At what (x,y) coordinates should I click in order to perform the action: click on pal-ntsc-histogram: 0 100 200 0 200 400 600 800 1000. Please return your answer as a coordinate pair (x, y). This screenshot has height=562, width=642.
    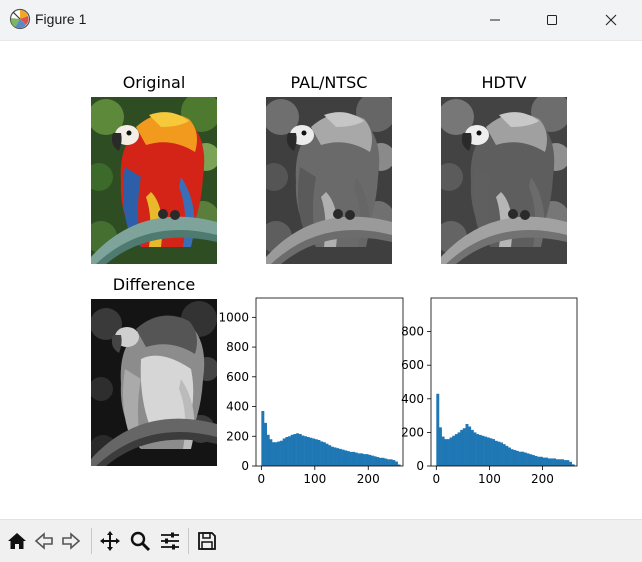
    Looking at the image, I should click on (311, 391).